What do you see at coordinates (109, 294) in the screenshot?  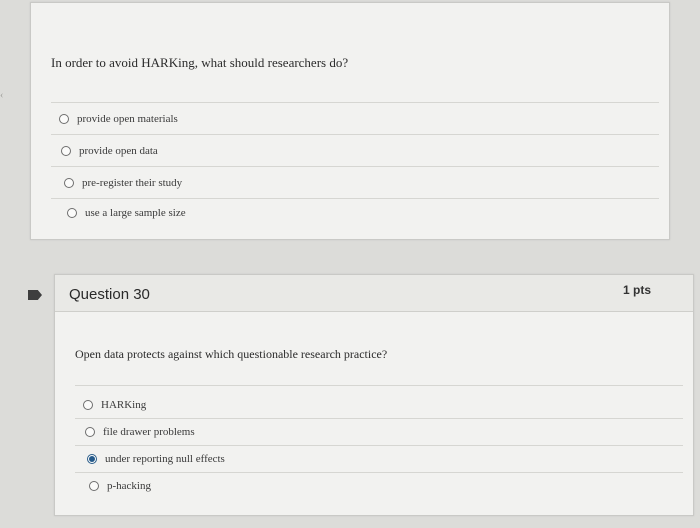 I see `question-title: Question 30` at bounding box center [109, 294].